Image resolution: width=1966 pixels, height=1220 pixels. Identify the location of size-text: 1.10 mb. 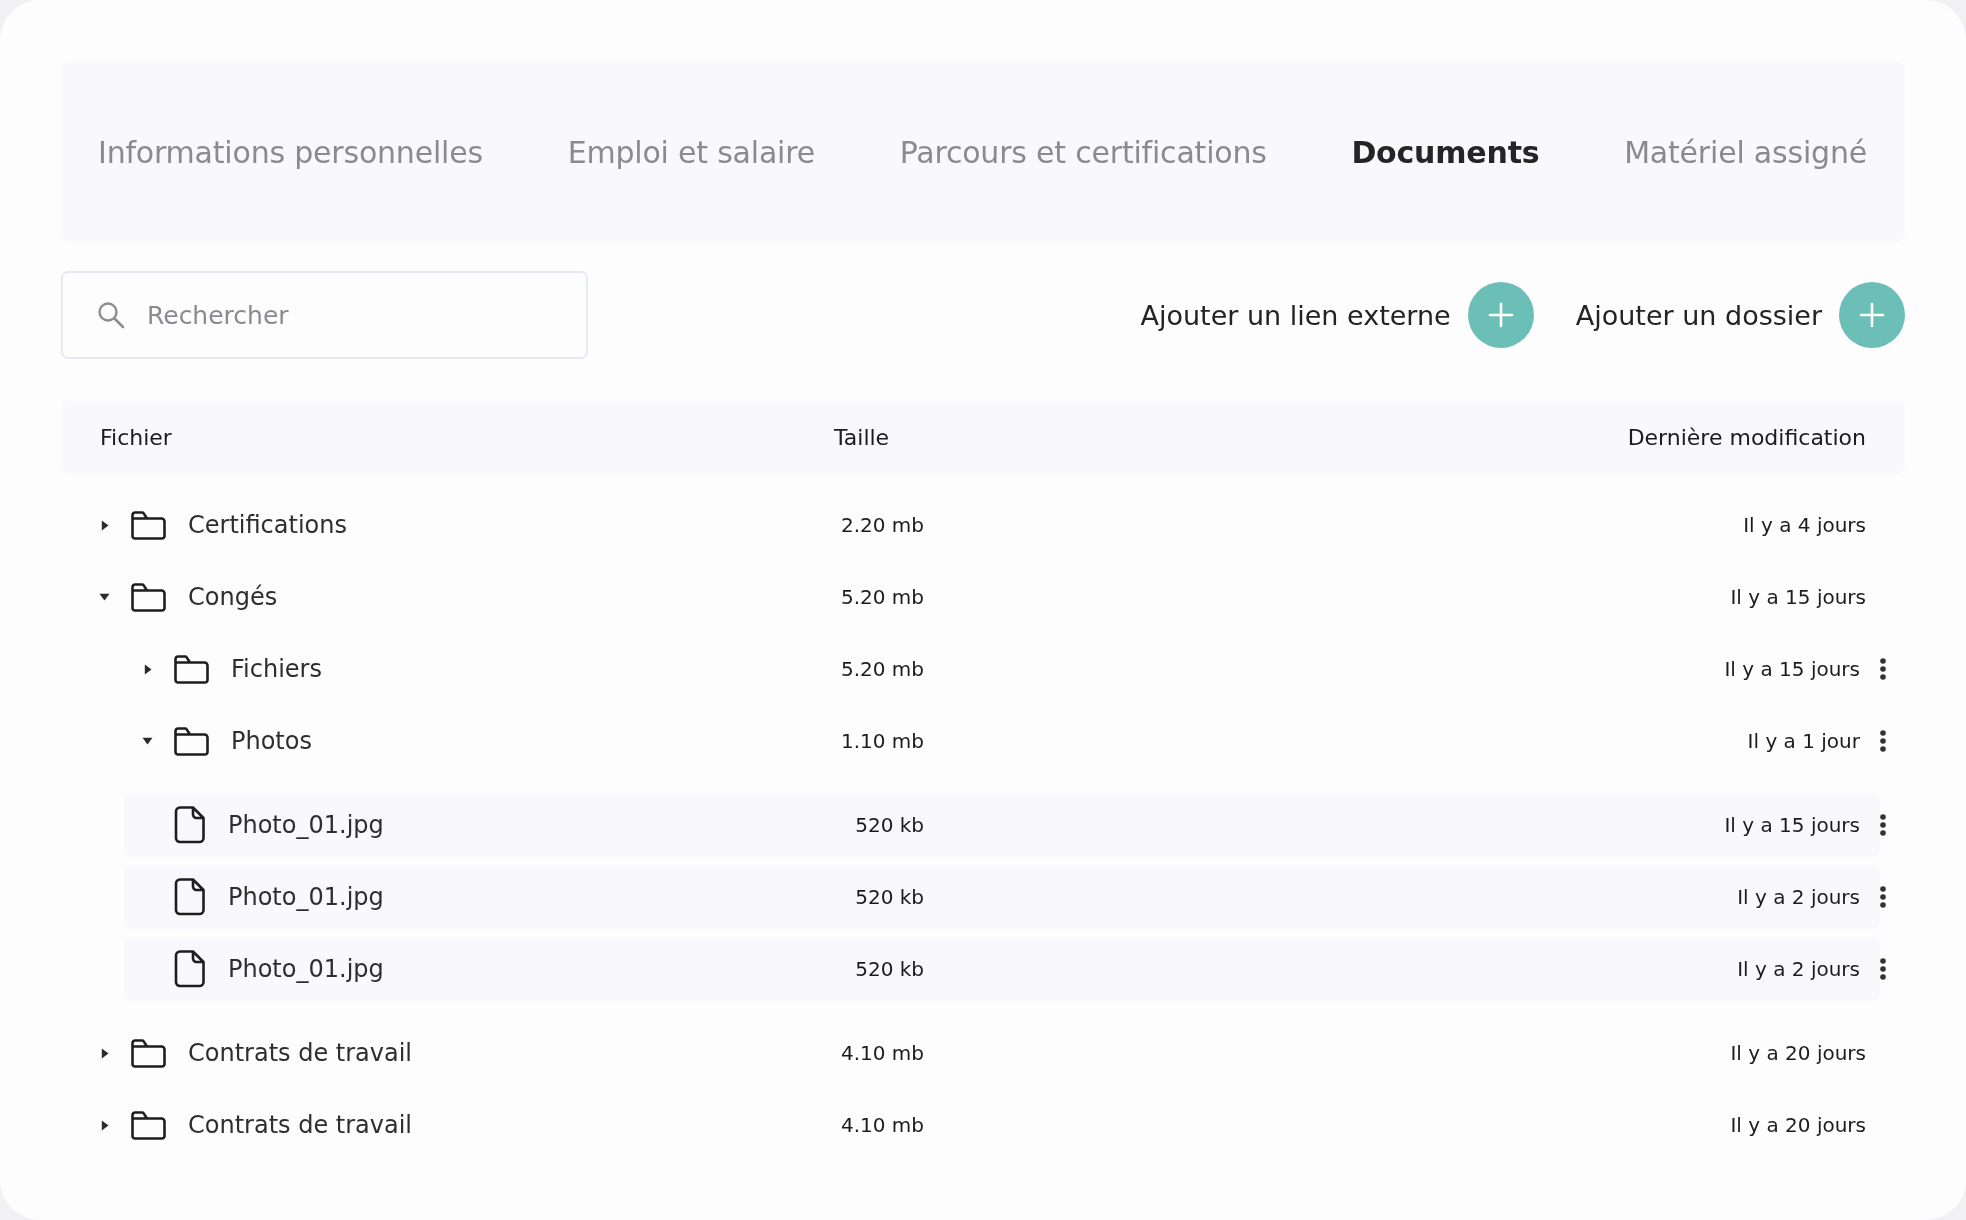
(882, 741).